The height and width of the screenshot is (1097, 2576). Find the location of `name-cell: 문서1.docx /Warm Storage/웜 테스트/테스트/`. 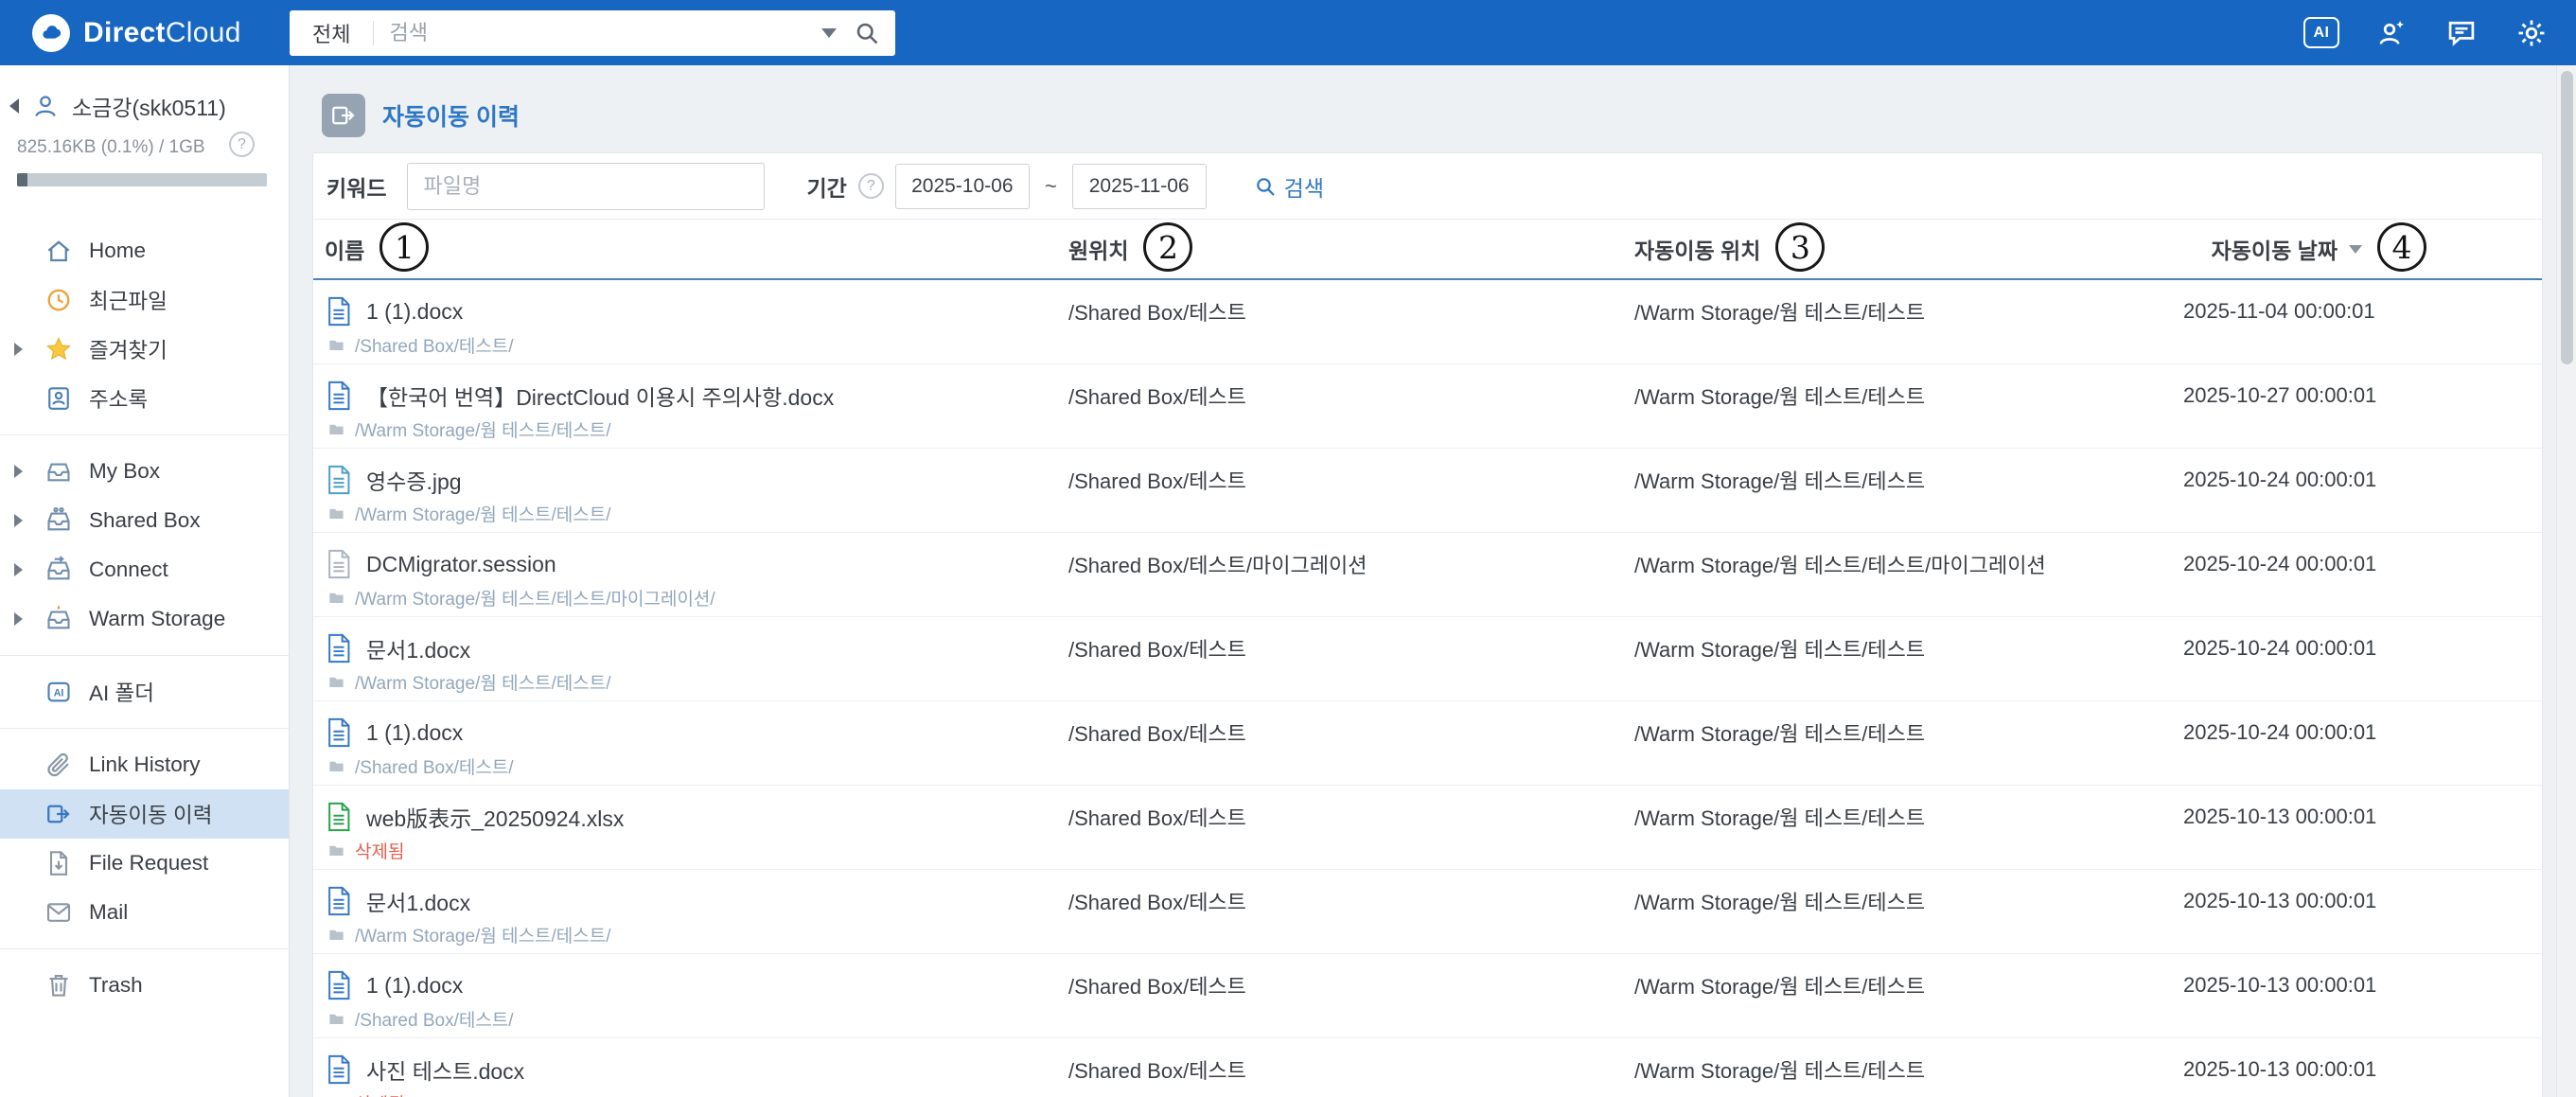

name-cell: 문서1.docx /Warm Storage/웜 테스트/테스트/ is located at coordinates (685, 916).